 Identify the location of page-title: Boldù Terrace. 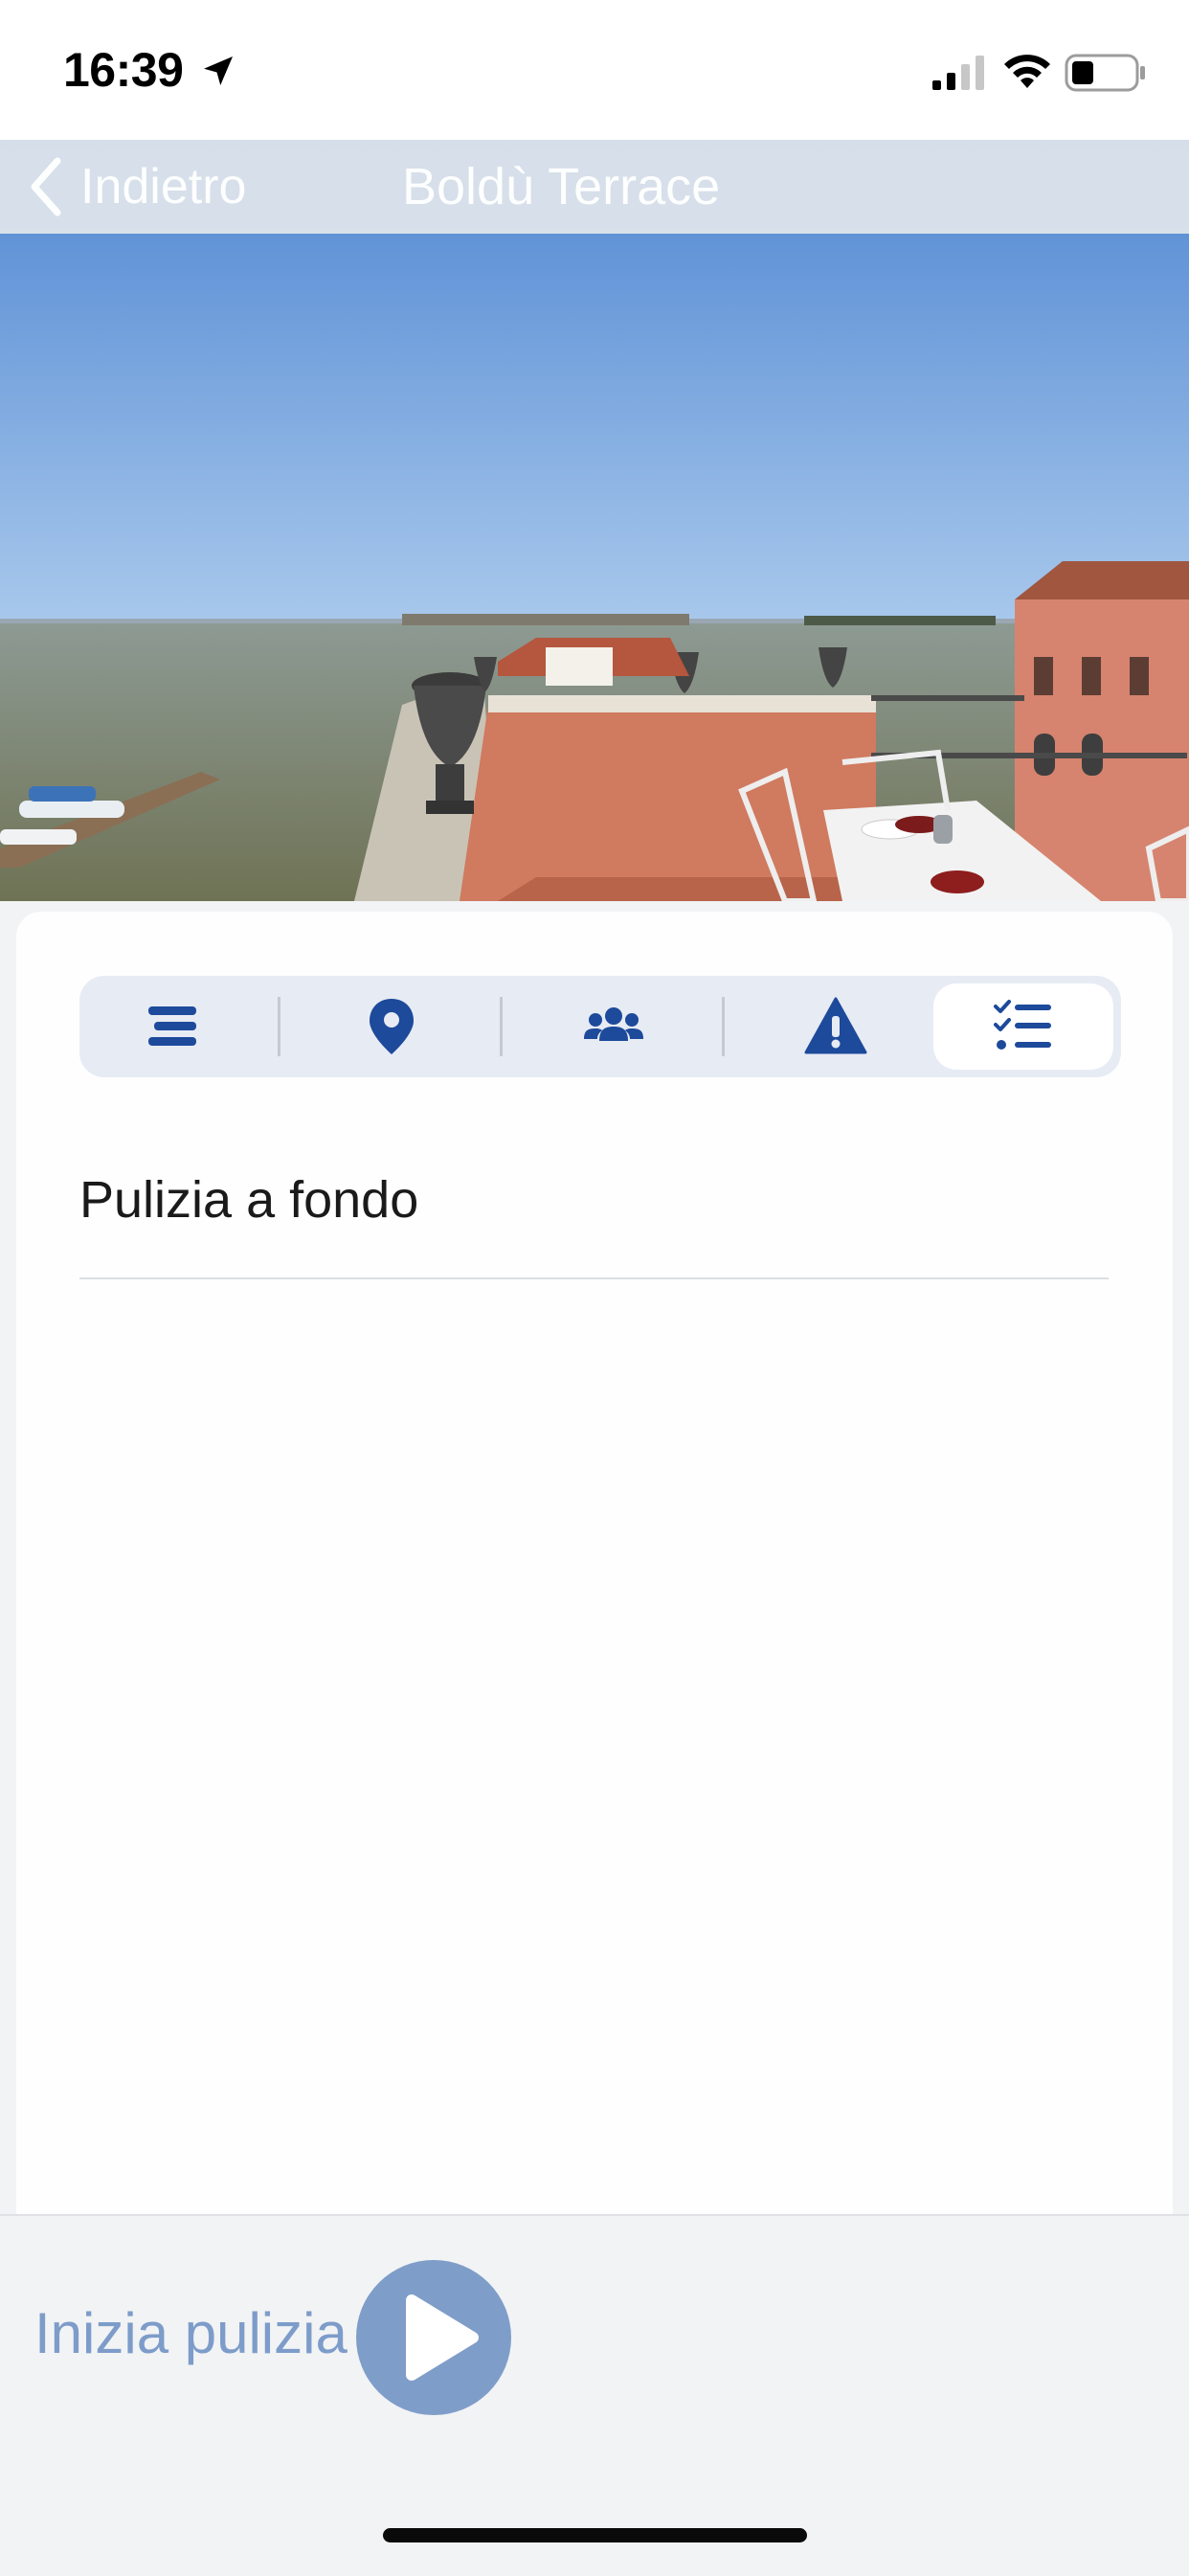
(561, 186).